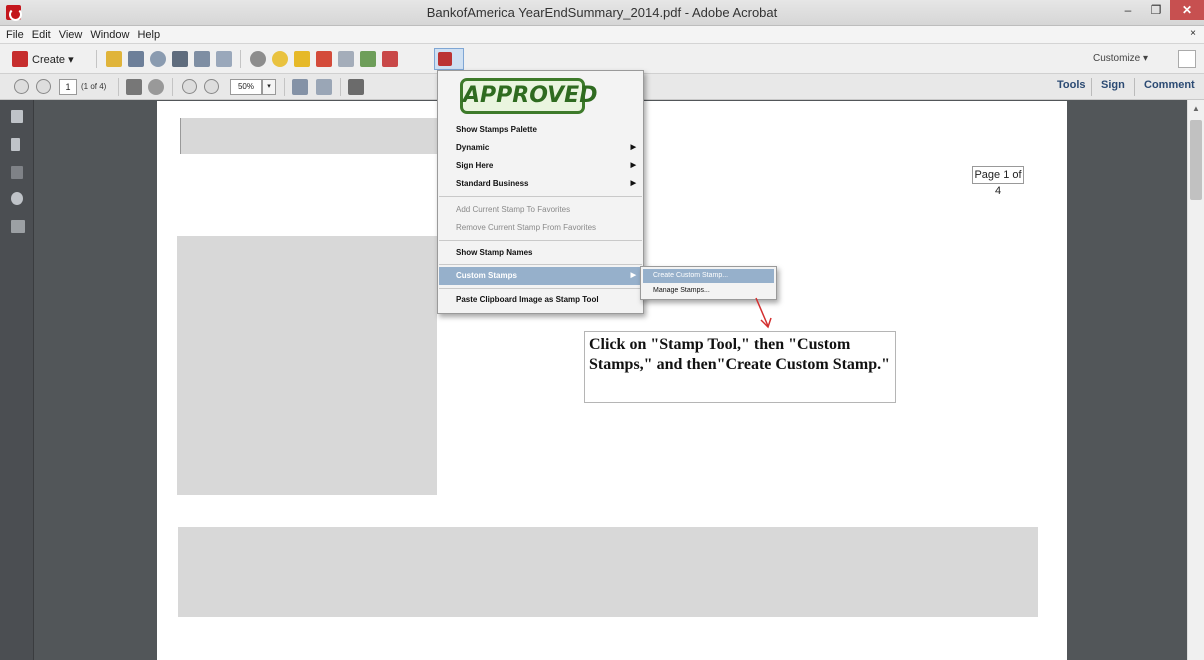 The width and height of the screenshot is (1204, 660). What do you see at coordinates (324, 59) in the screenshot?
I see `attach-icon` at bounding box center [324, 59].